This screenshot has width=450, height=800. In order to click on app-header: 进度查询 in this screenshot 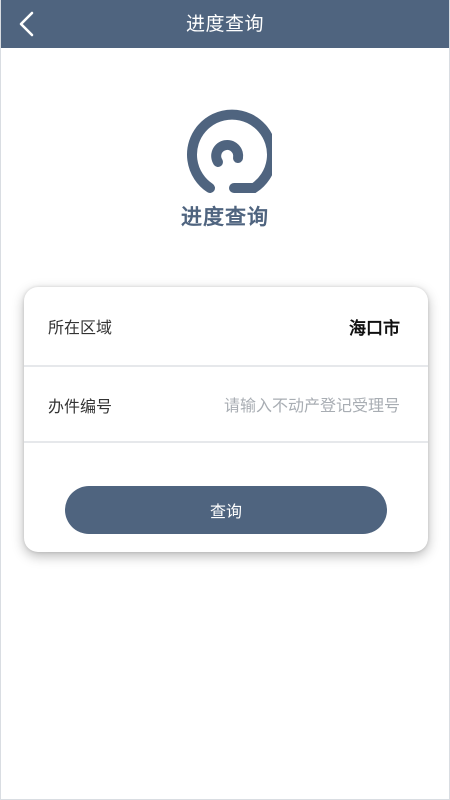, I will do `click(225, 24)`.